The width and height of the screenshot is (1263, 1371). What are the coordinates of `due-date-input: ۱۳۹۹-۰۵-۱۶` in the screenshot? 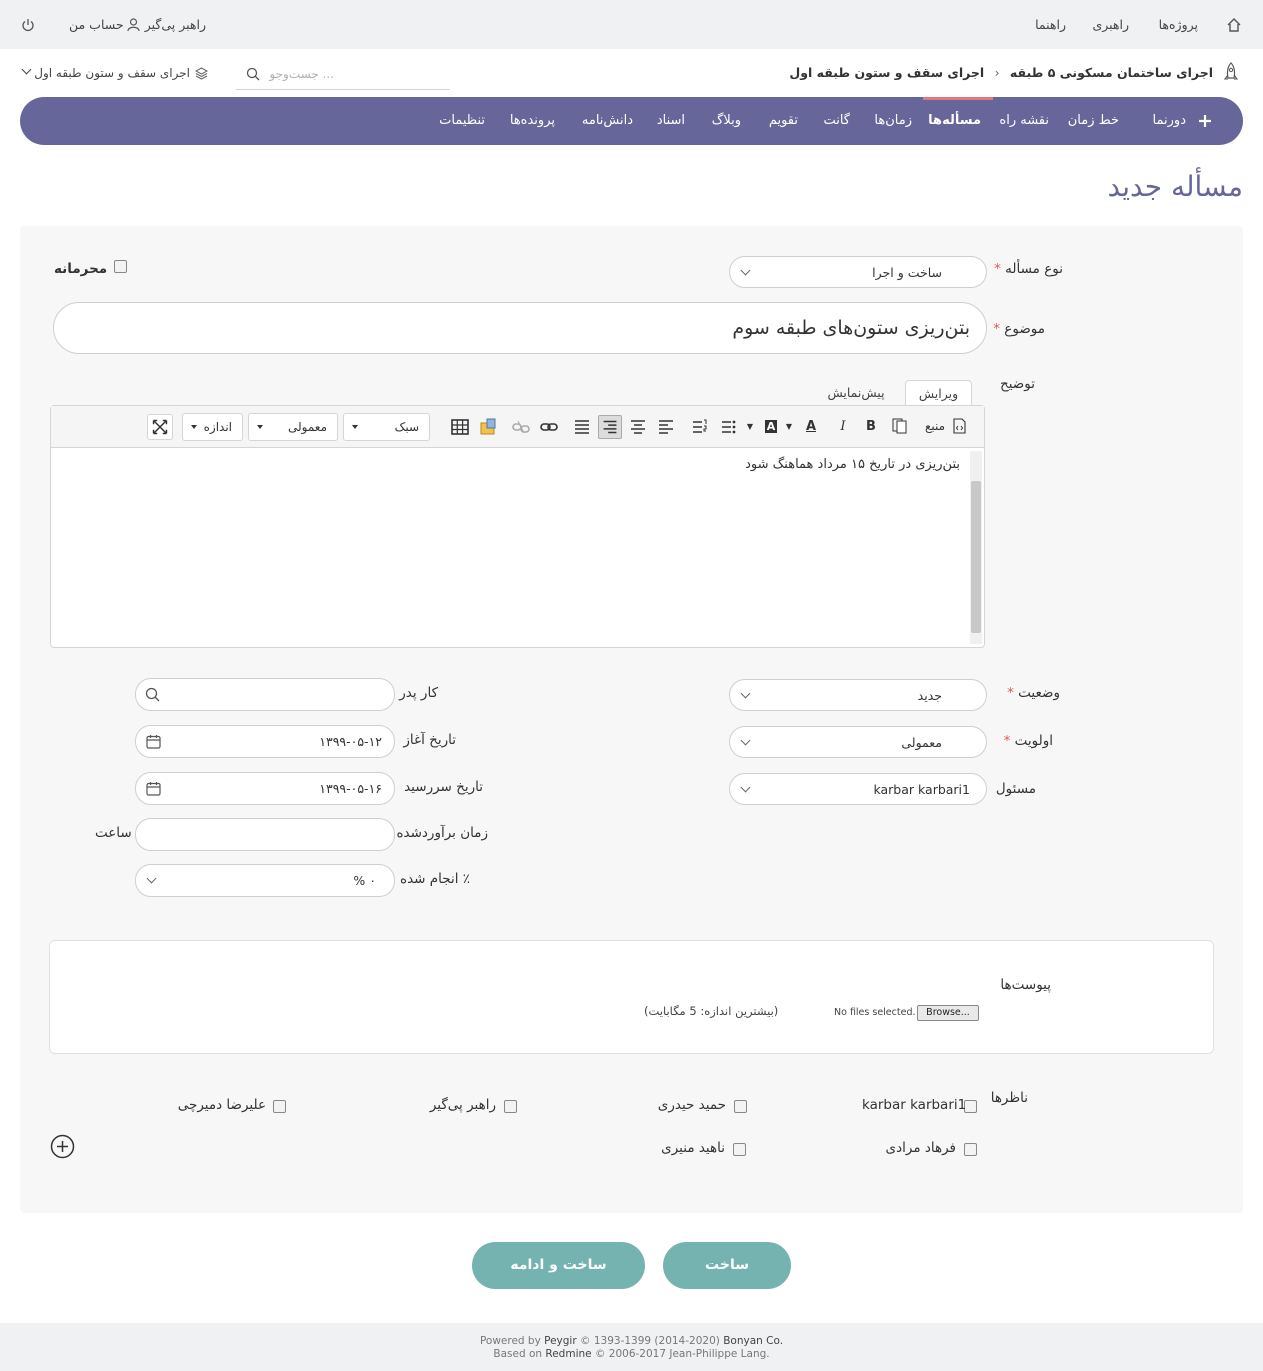 It's located at (265, 788).